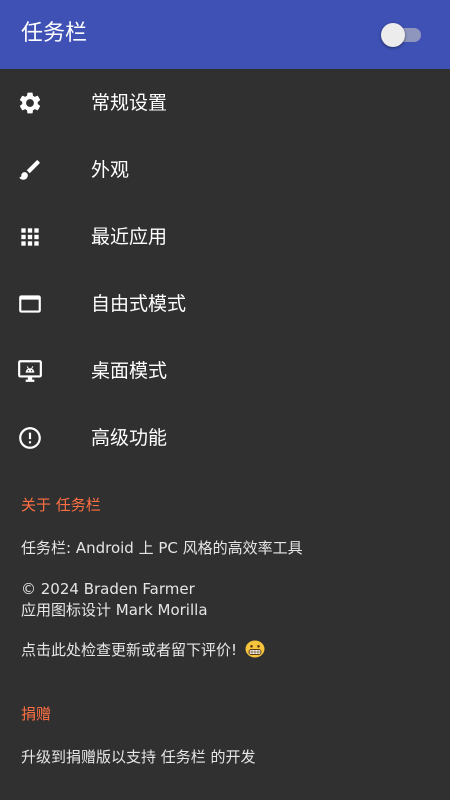  Describe the element at coordinates (129, 103) in the screenshot. I see `menu-item-label: 常规设置` at that location.